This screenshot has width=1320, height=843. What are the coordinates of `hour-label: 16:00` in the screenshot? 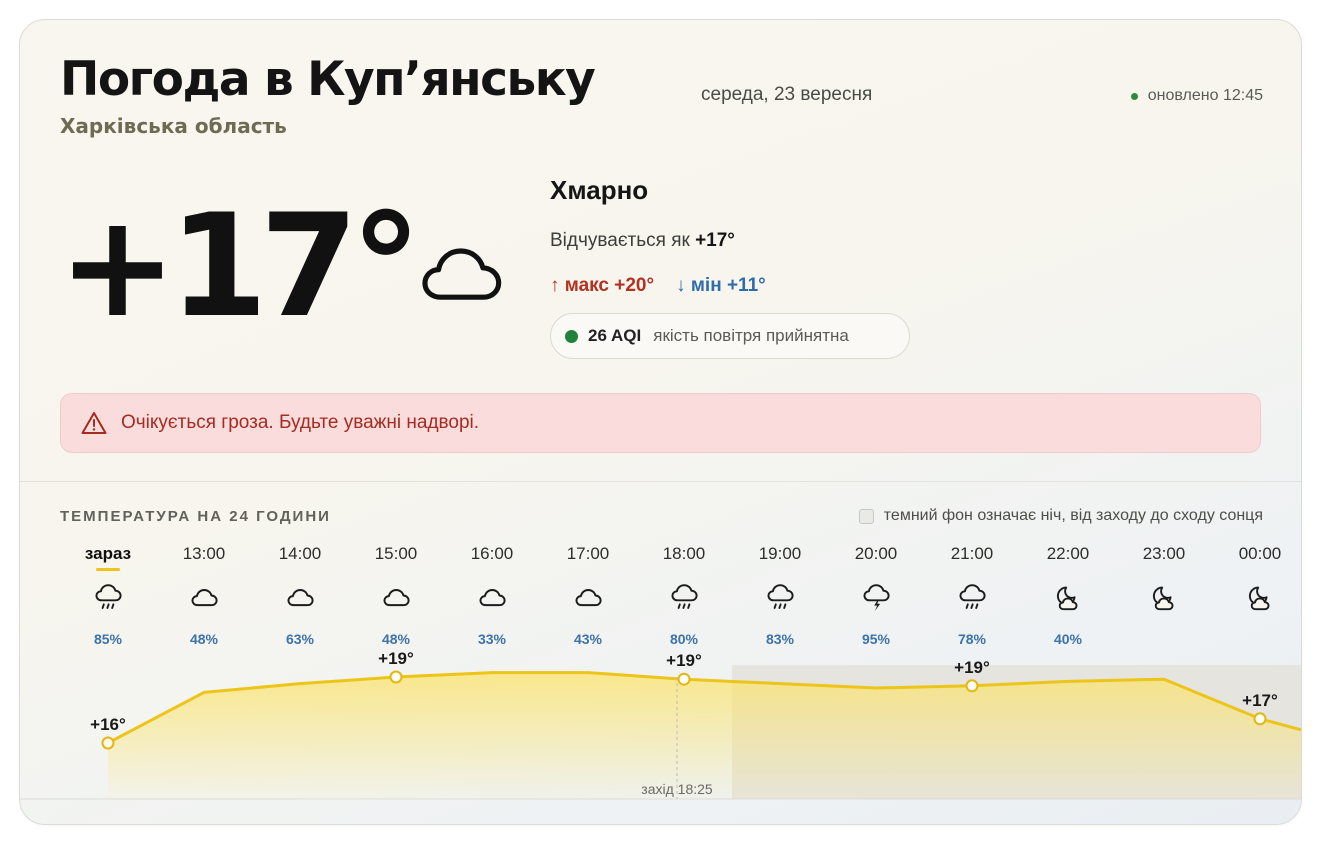 It's located at (492, 553).